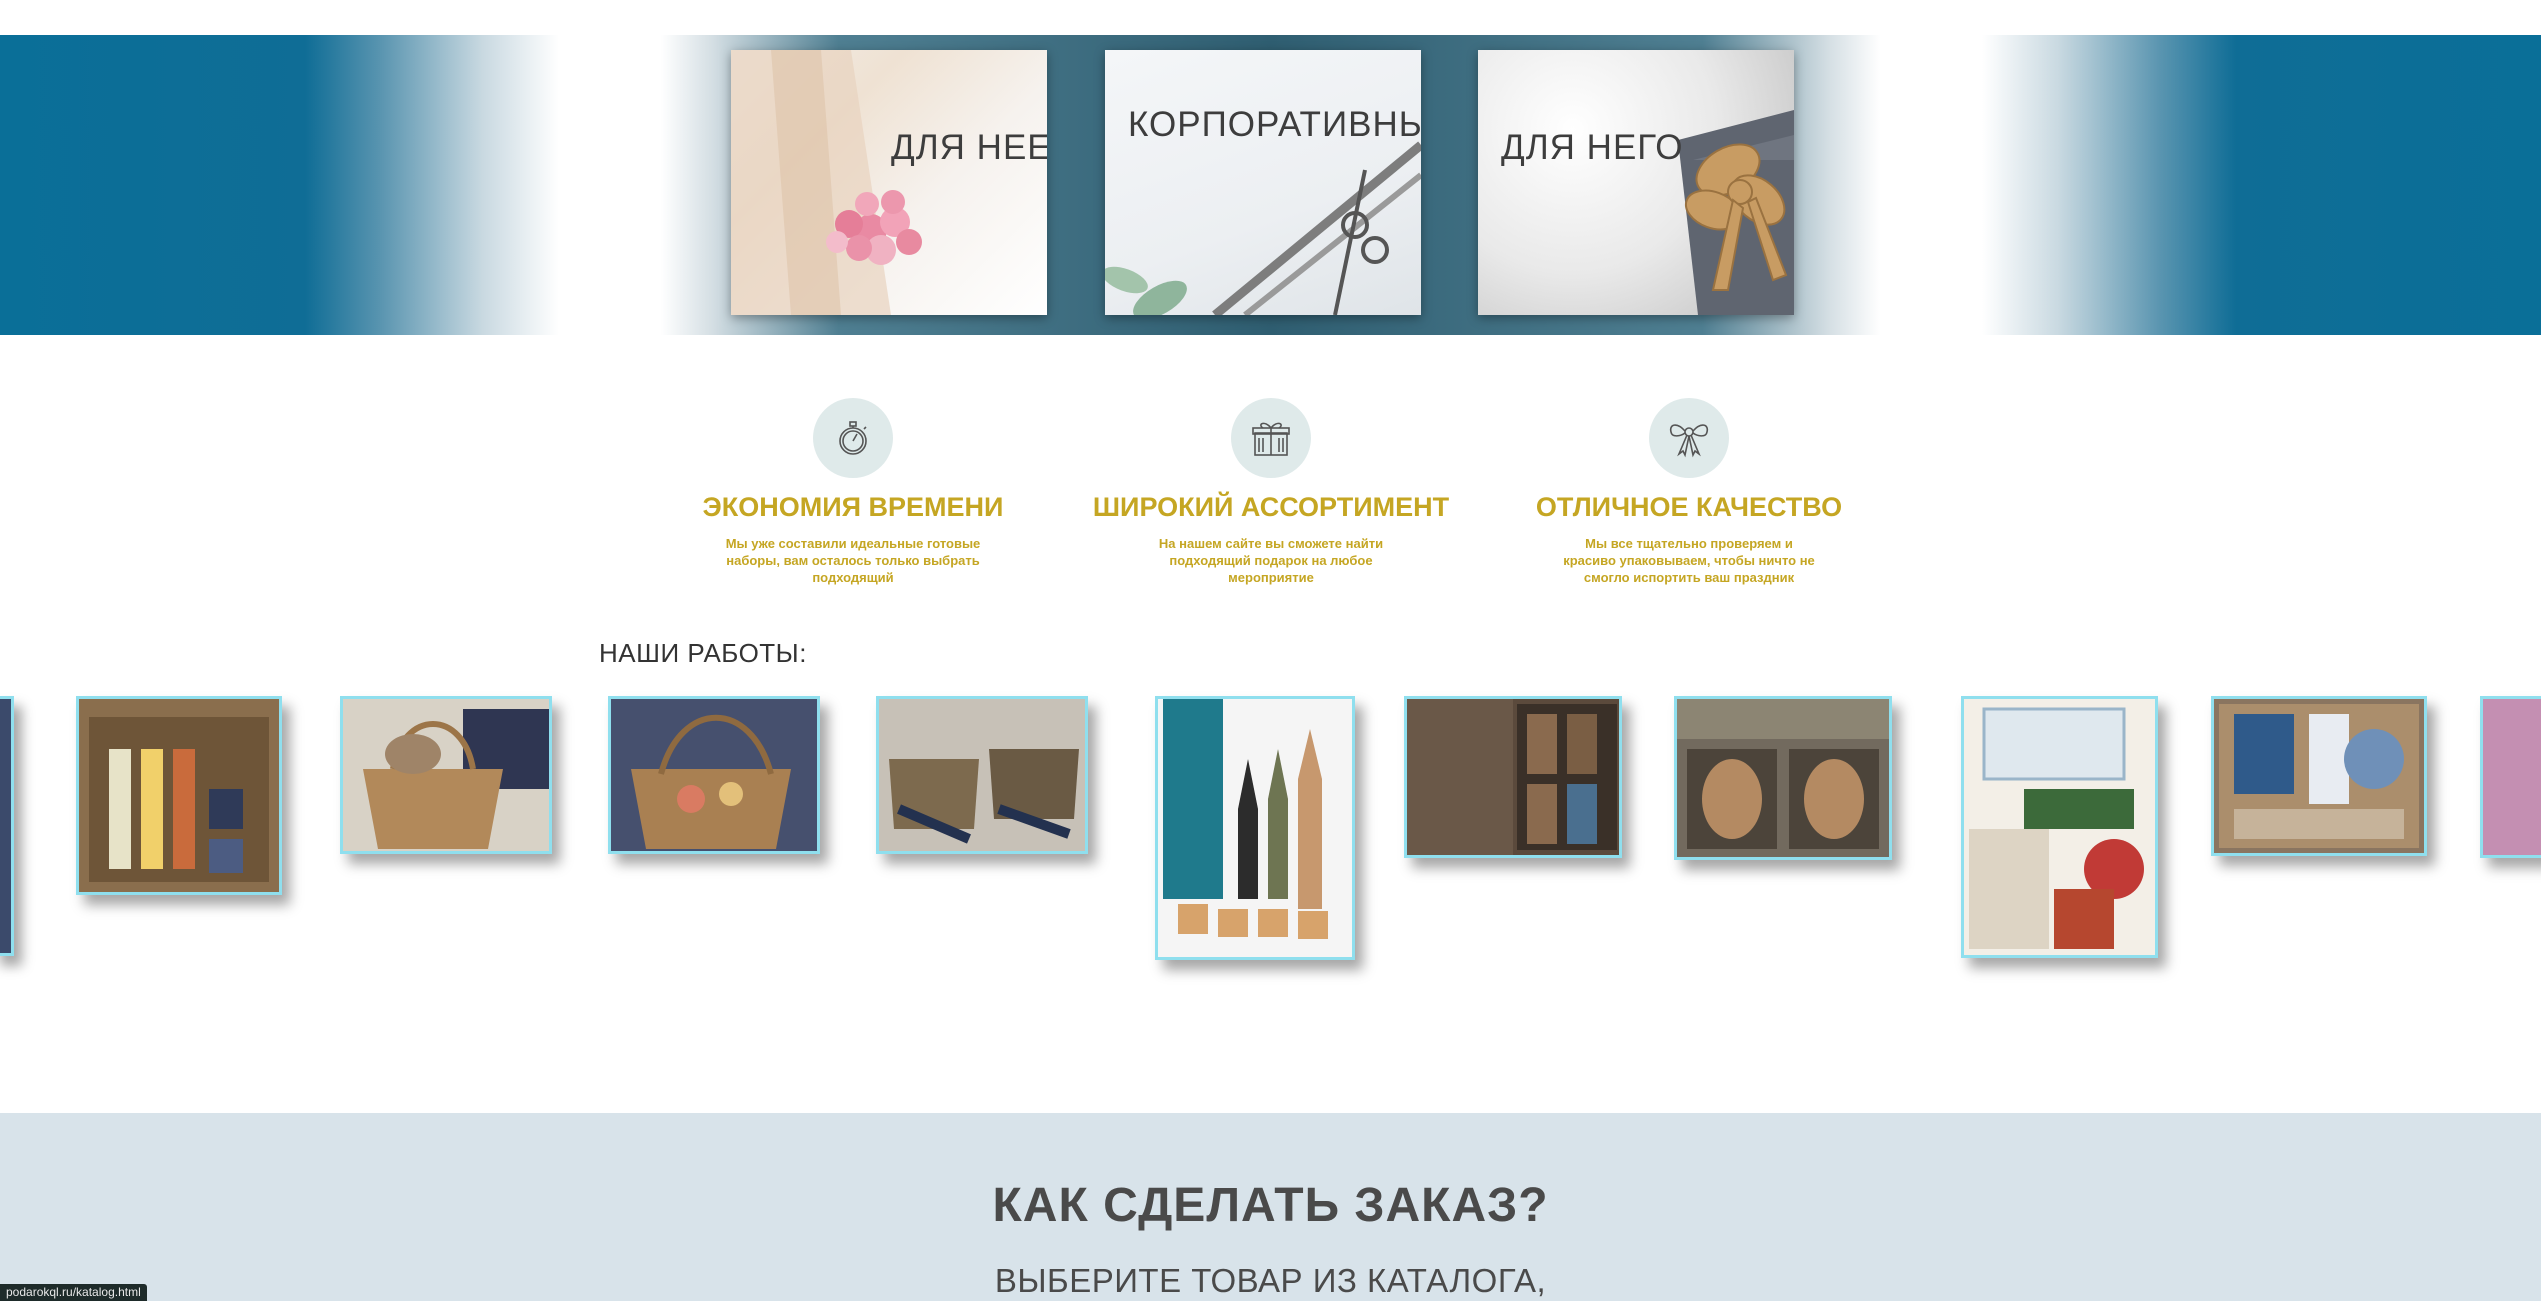 This screenshot has width=2541, height=1301. I want to click on category-card-for-her: ДЛЯ НЕЕ, so click(889, 182).